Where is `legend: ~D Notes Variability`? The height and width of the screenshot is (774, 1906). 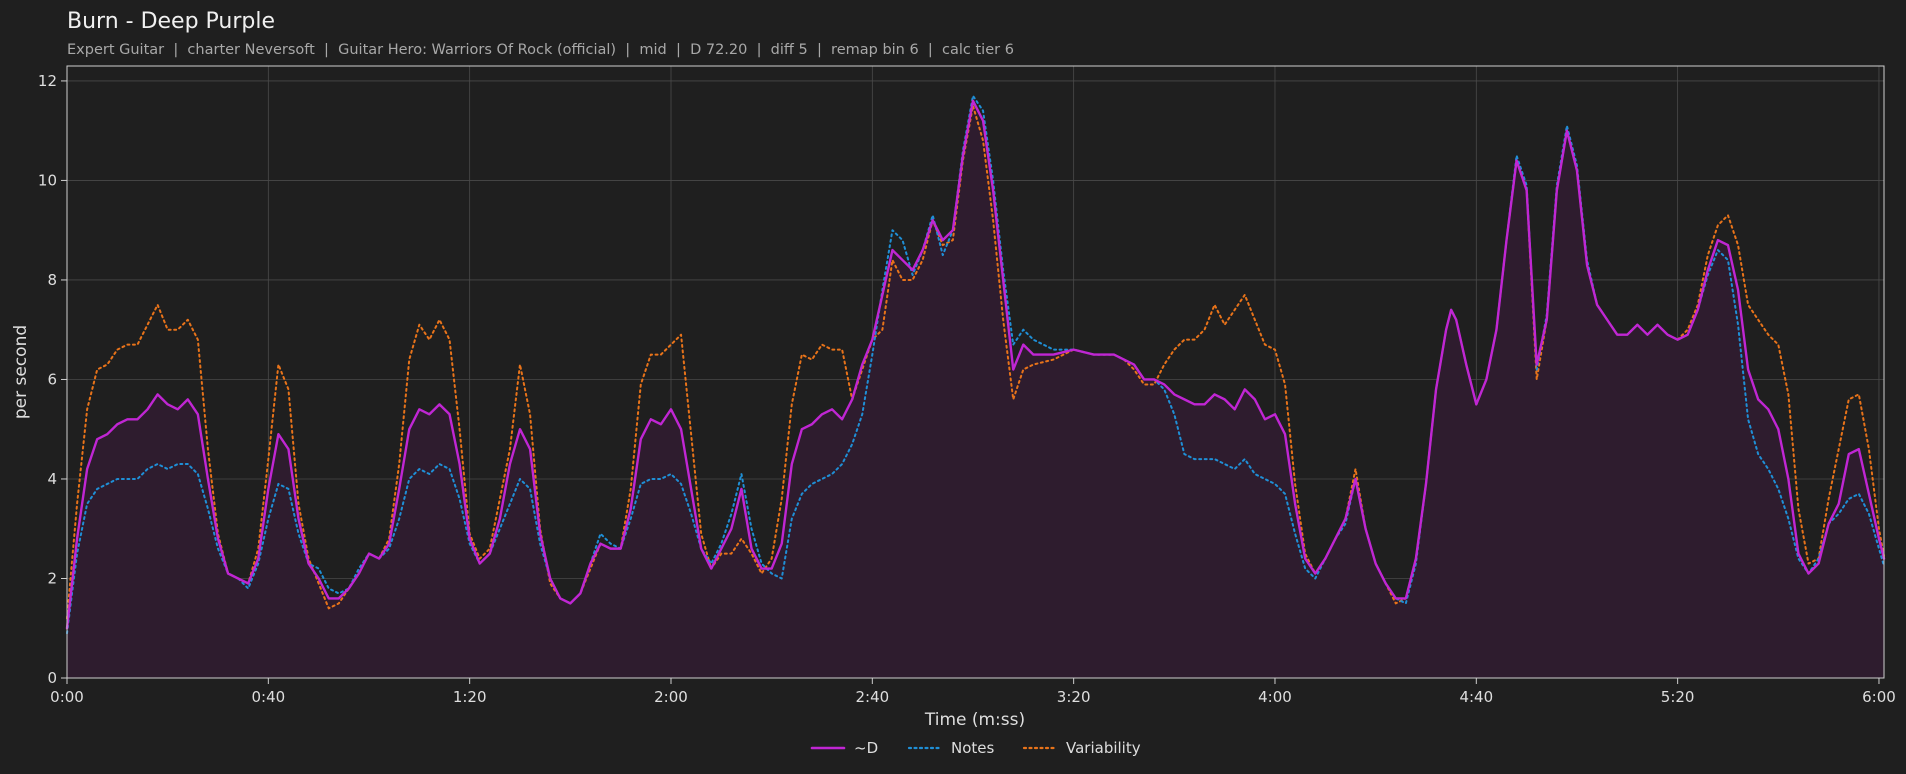
legend: ~D Notes Variability is located at coordinates (975, 748).